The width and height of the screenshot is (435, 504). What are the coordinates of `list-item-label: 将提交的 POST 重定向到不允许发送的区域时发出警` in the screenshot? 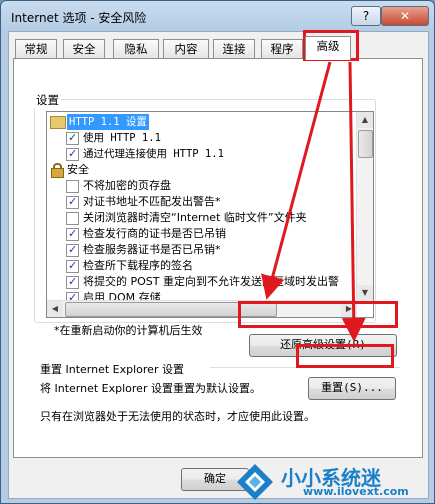 It's located at (211, 281).